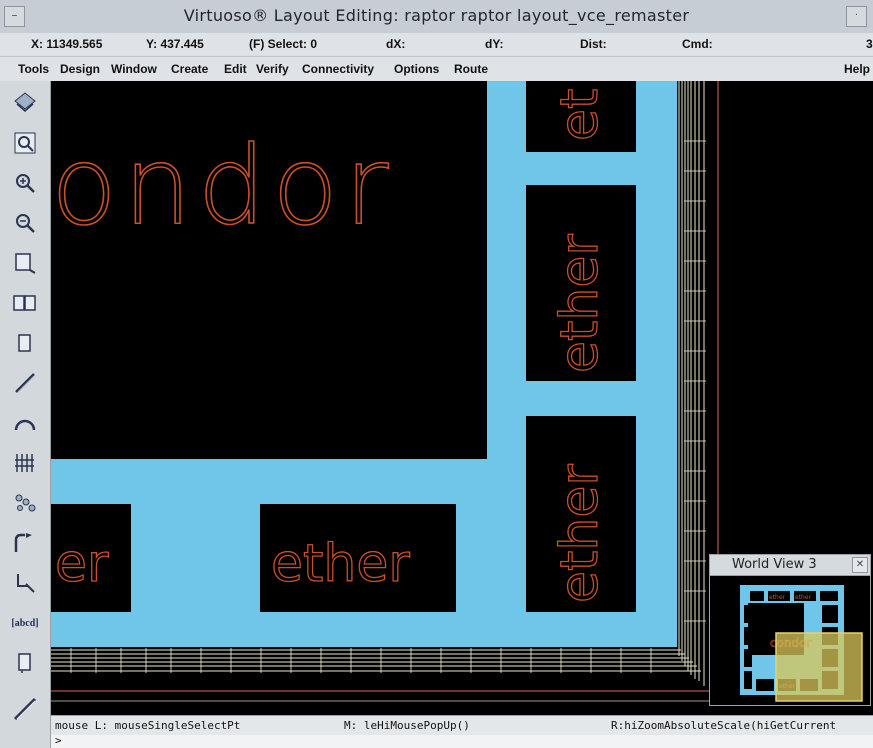 The width and height of the screenshot is (873, 748). What do you see at coordinates (869, 44) in the screenshot?
I see `status-overflow: 3` at bounding box center [869, 44].